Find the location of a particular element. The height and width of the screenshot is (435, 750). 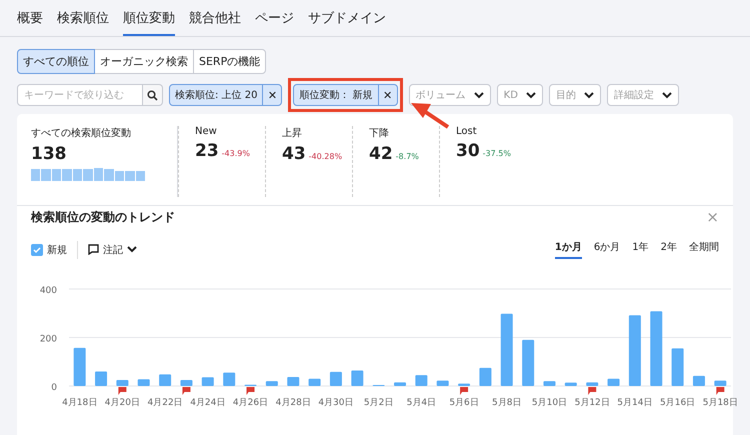

callout-arrow is located at coordinates (430, 116).